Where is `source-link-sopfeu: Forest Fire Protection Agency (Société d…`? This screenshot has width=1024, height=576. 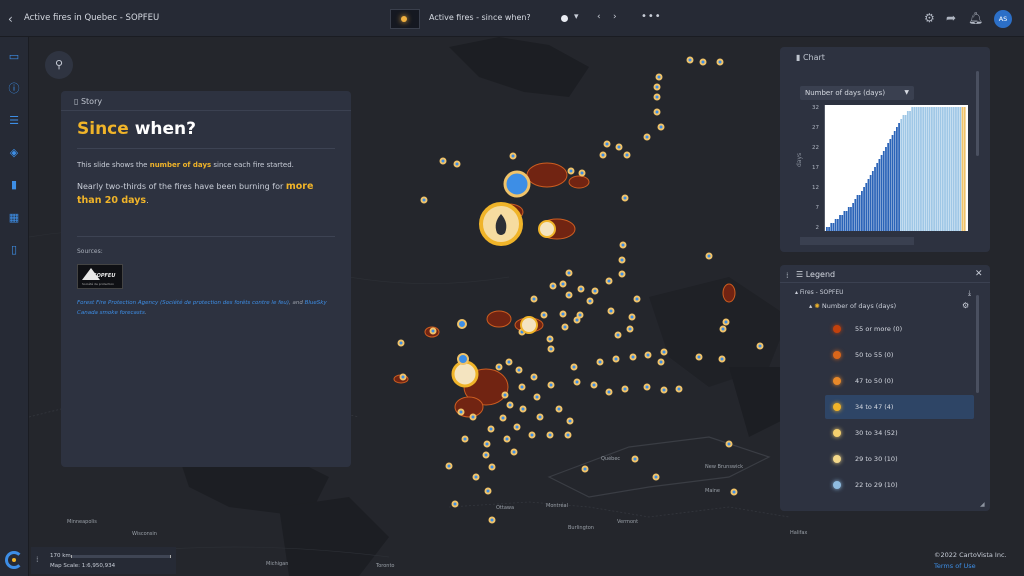 source-link-sopfeu: Forest Fire Protection Agency (Société d… is located at coordinates (183, 303).